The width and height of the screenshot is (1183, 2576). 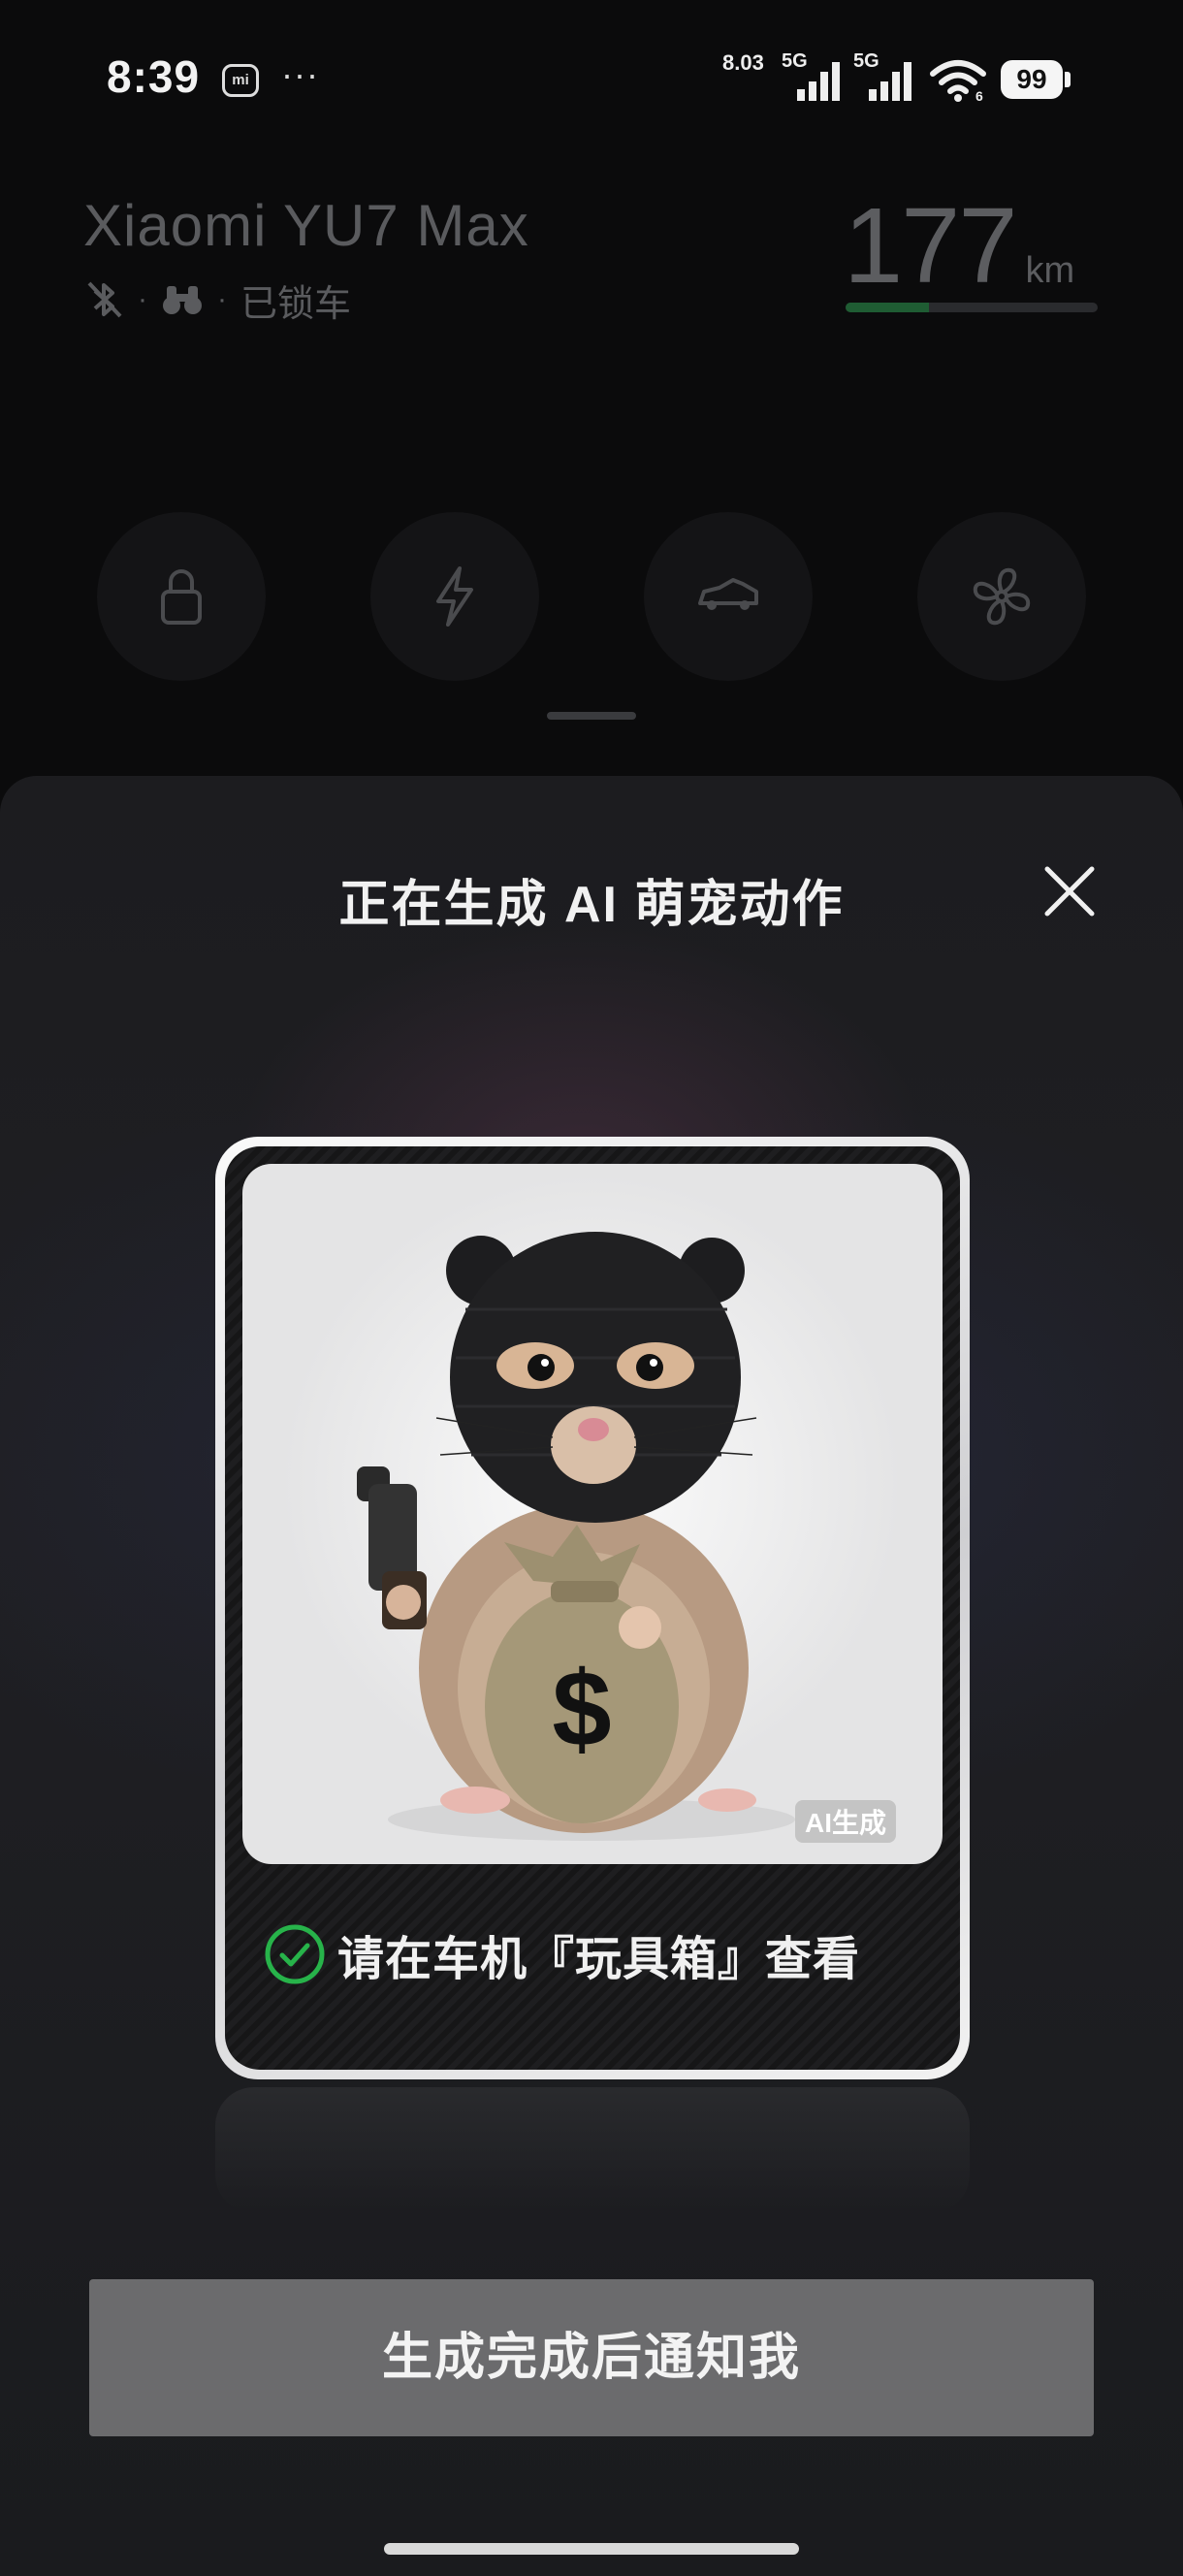 I want to click on trunk-icon, so click(x=728, y=594).